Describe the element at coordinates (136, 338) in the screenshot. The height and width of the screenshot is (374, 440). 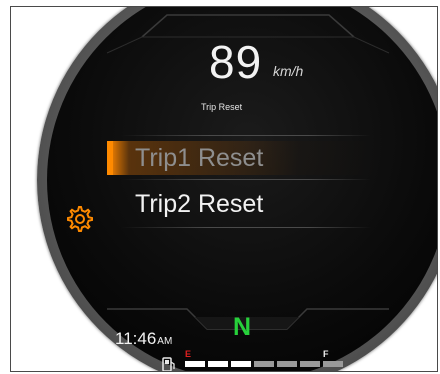
I see `clock-time: 11:46` at that location.